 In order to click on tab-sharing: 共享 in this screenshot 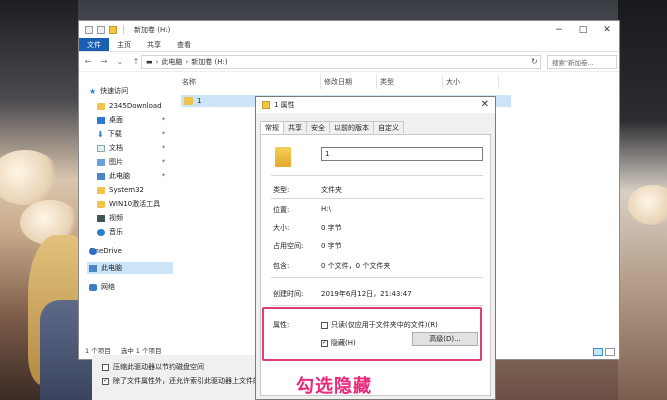, I will do `click(295, 127)`.